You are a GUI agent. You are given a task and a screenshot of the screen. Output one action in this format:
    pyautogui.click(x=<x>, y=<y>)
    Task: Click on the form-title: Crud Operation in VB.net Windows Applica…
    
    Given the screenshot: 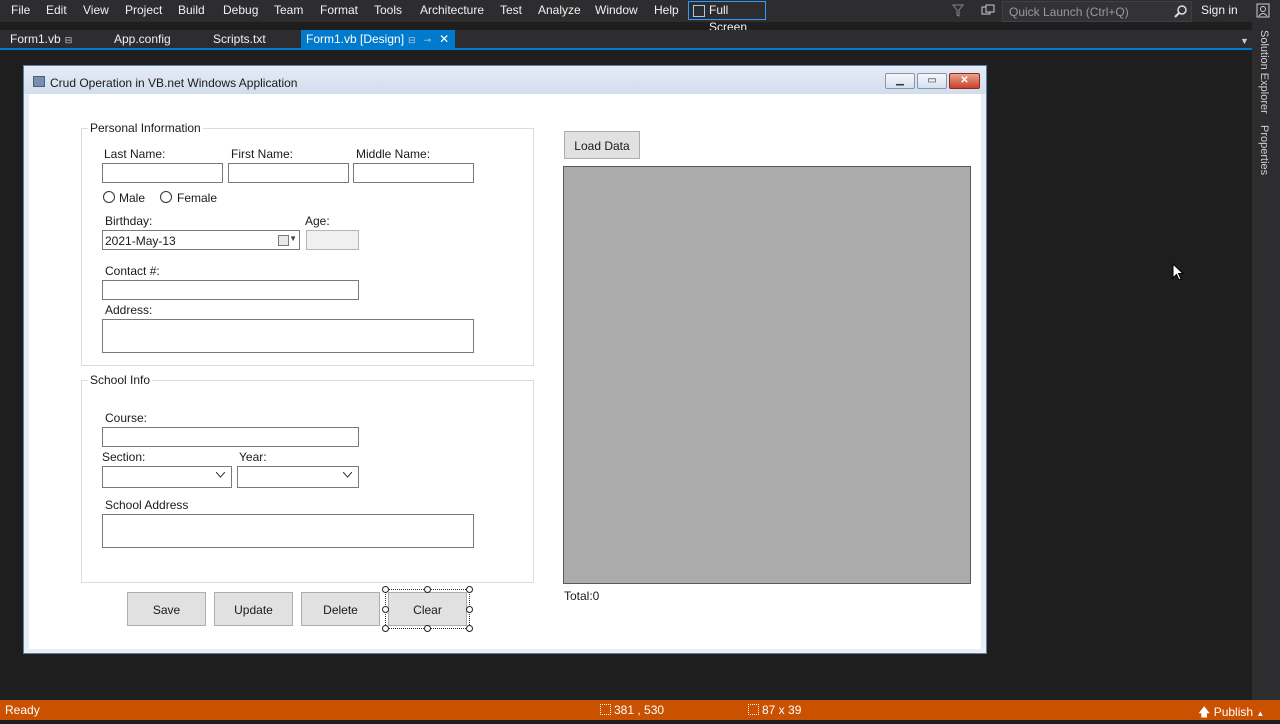 What is the action you would take?
    pyautogui.click(x=174, y=83)
    